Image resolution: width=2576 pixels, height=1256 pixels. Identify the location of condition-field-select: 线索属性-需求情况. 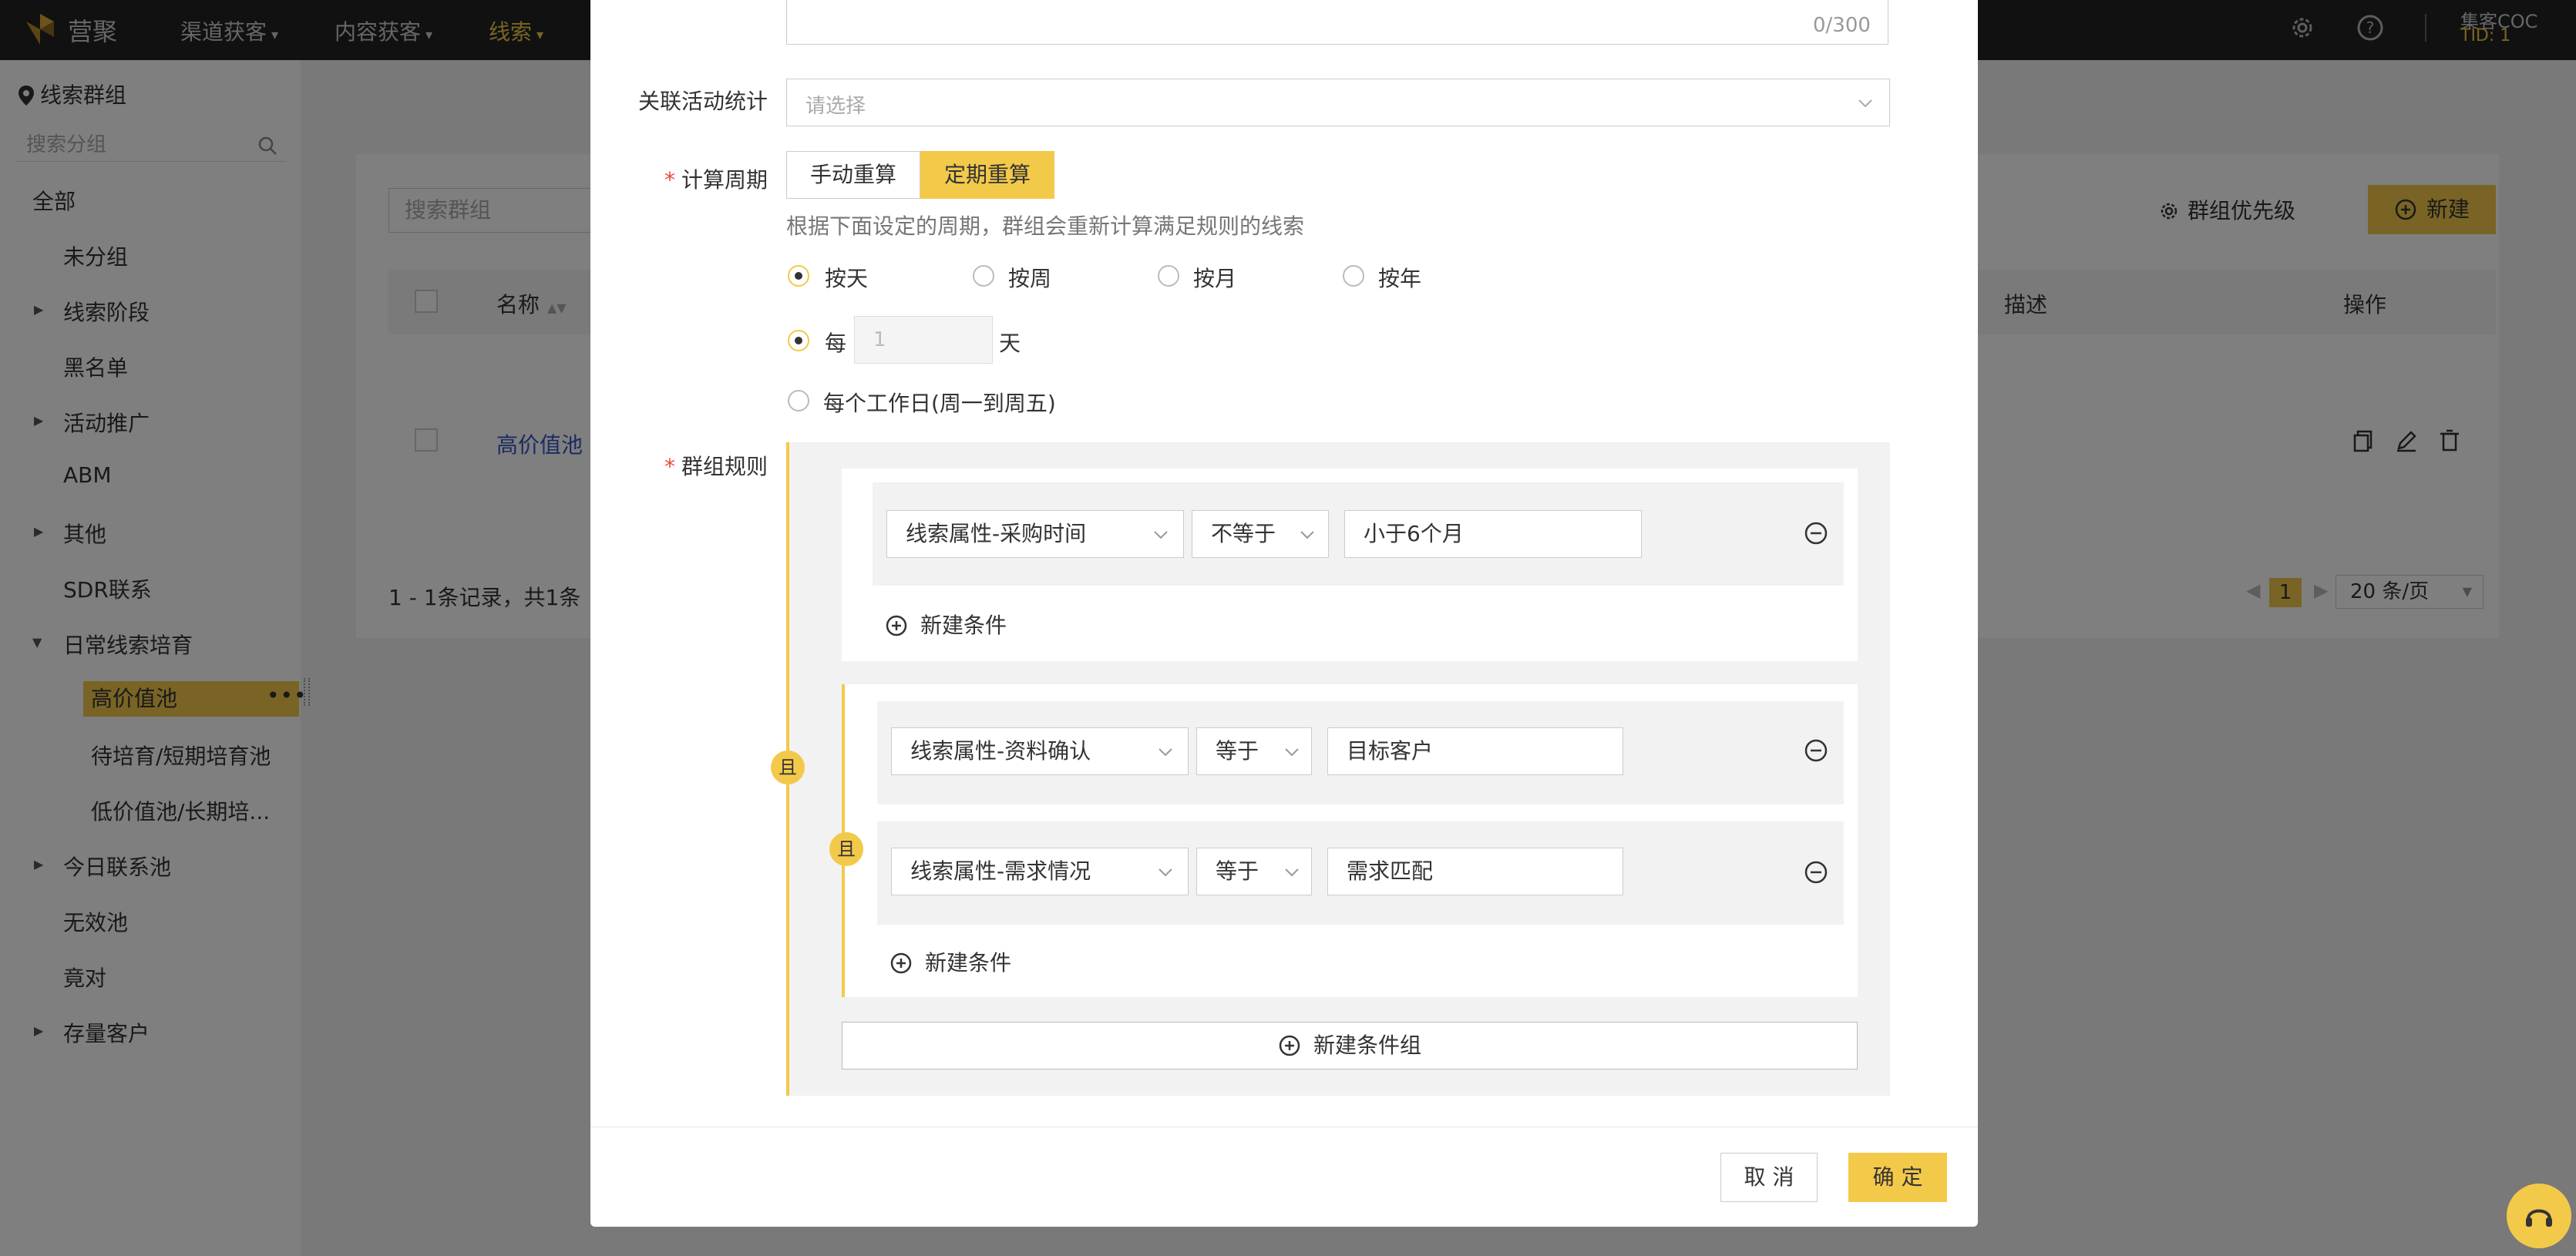
(1040, 872).